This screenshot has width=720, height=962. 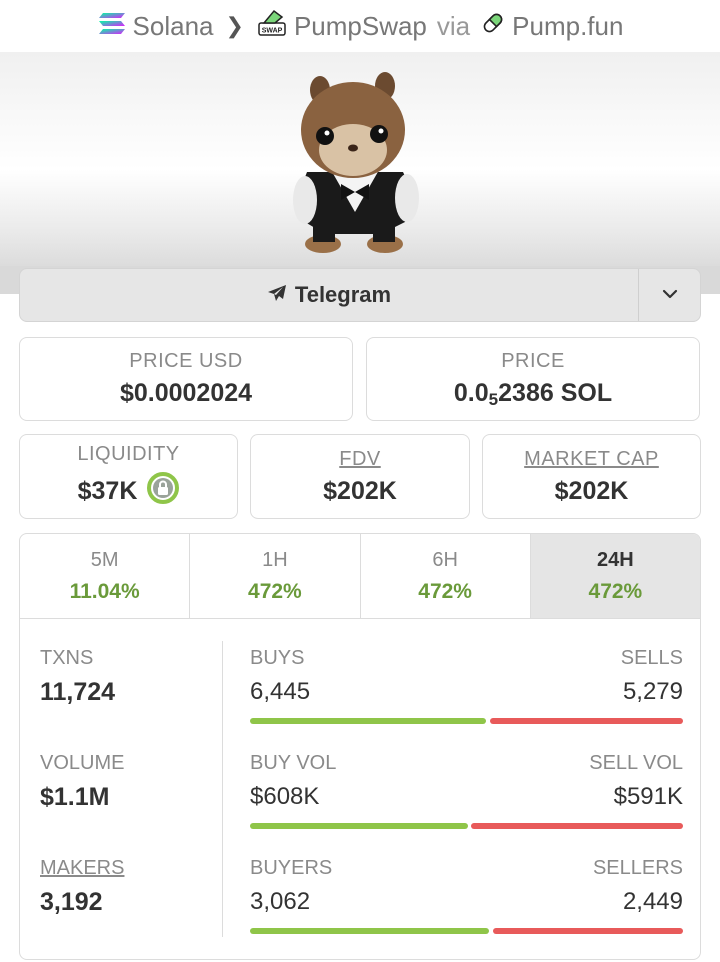 I want to click on via-text: via, so click(x=453, y=25).